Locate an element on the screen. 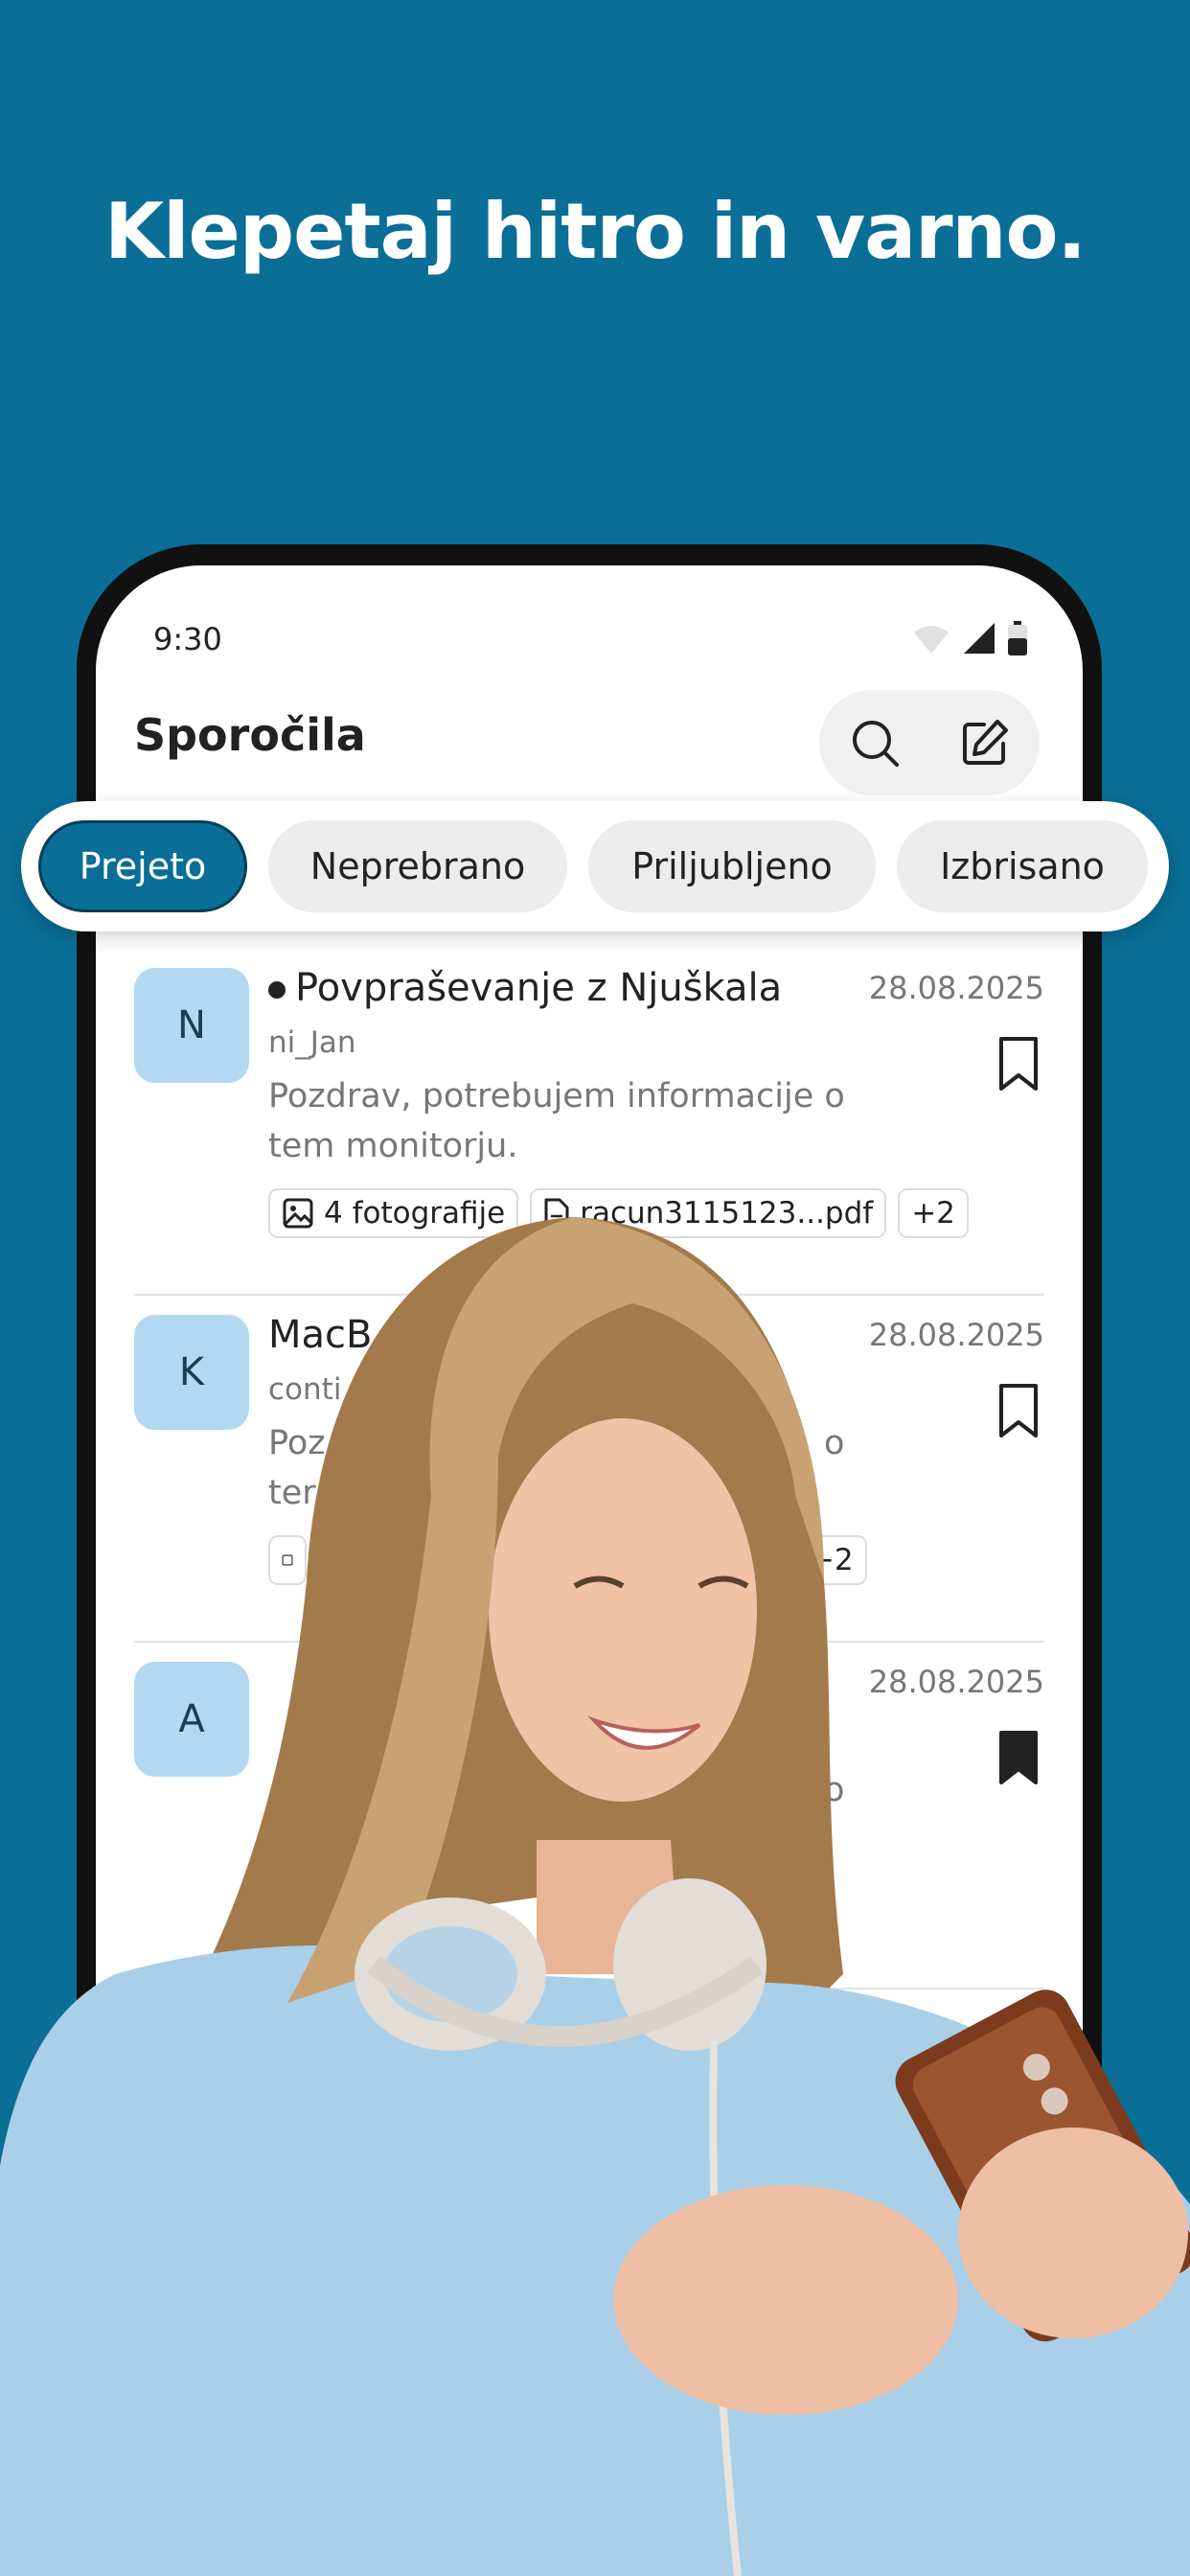 This screenshot has width=1190, height=2576. attachment-spacer is located at coordinates (527, 1560).